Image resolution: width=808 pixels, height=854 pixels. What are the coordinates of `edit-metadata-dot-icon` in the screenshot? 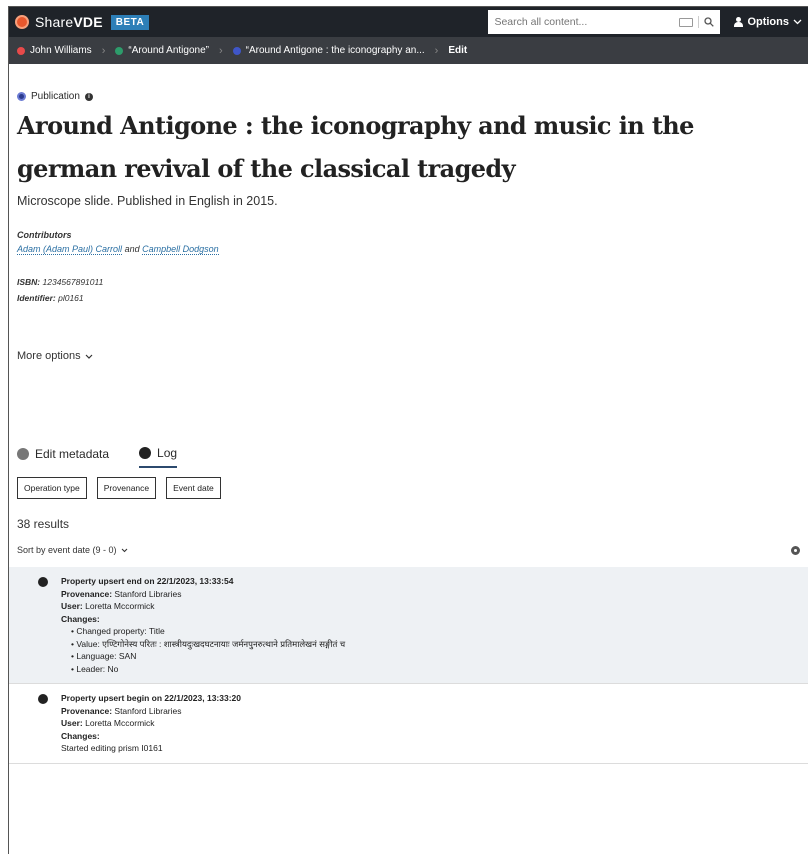 It's located at (23, 454).